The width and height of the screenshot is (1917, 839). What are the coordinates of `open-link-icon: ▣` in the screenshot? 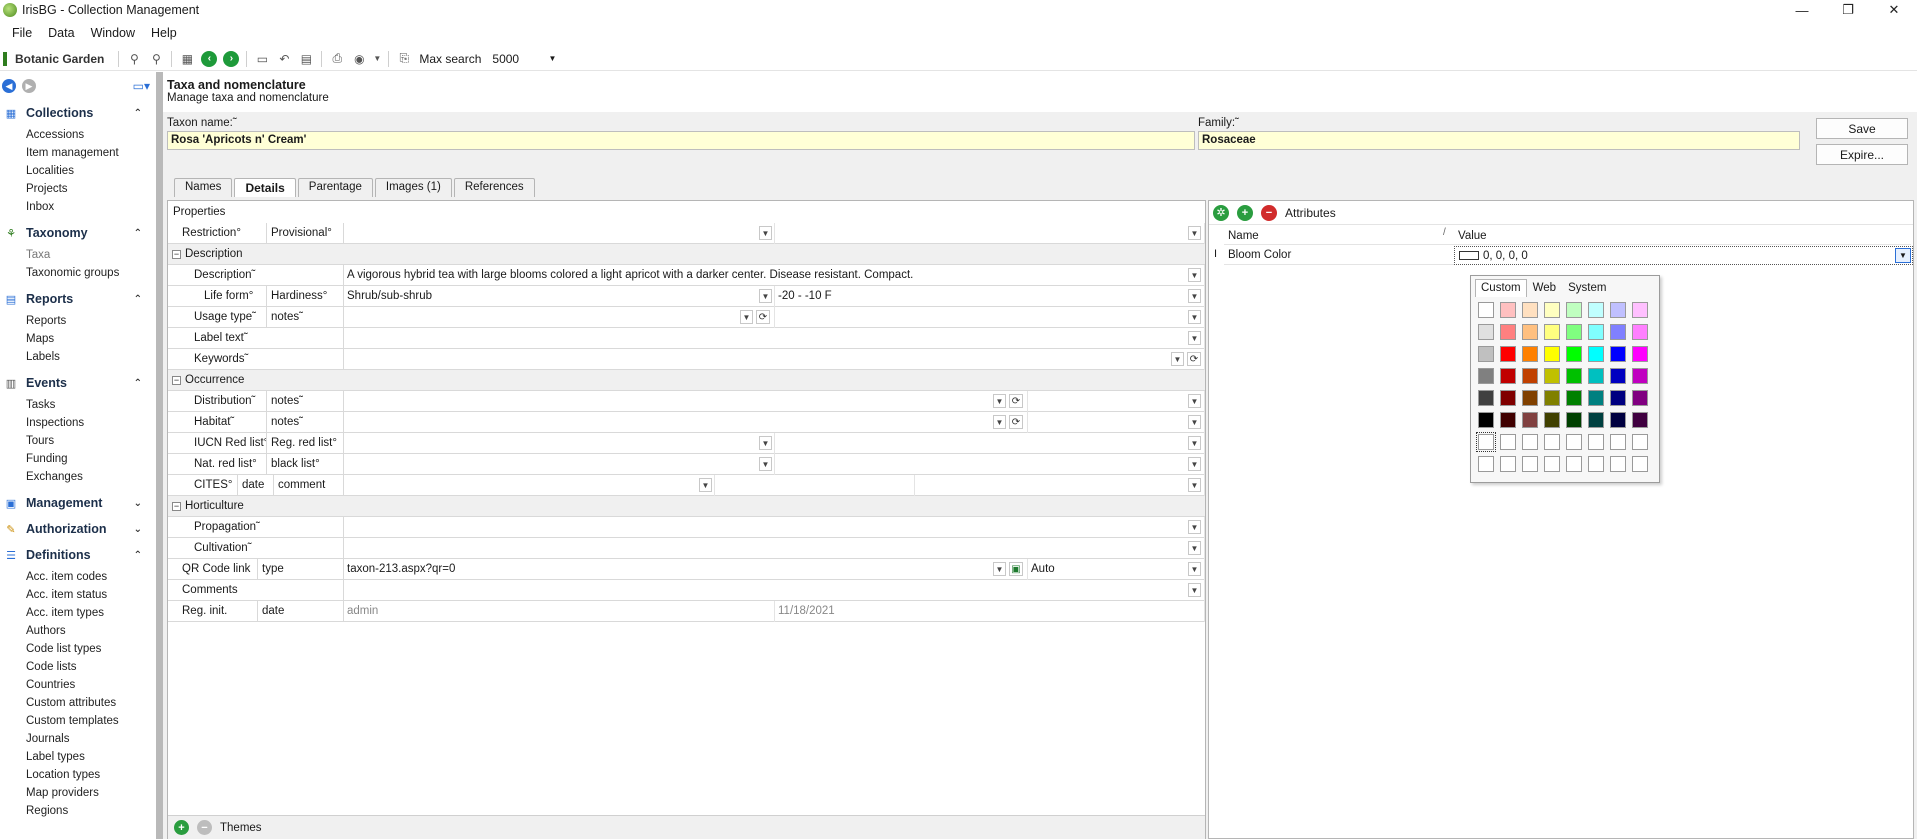 It's located at (1016, 569).